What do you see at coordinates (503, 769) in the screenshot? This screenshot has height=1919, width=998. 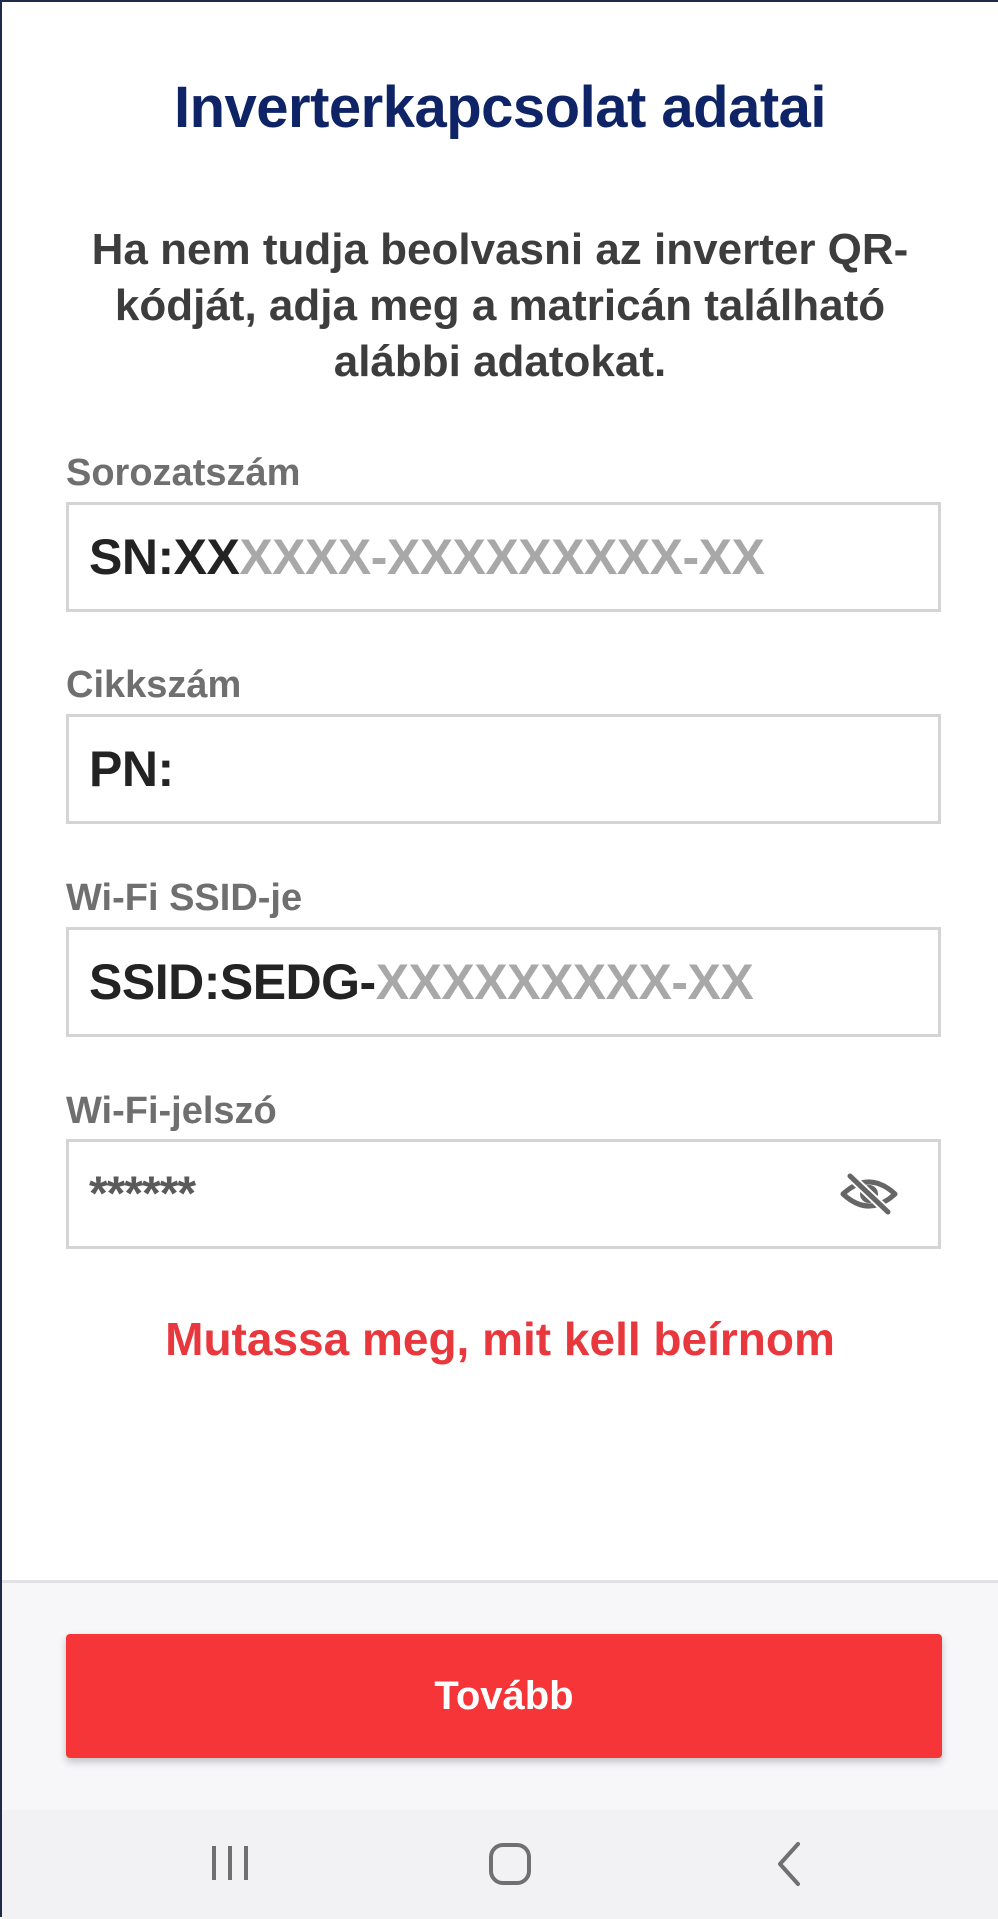 I see `part-field: PN:` at bounding box center [503, 769].